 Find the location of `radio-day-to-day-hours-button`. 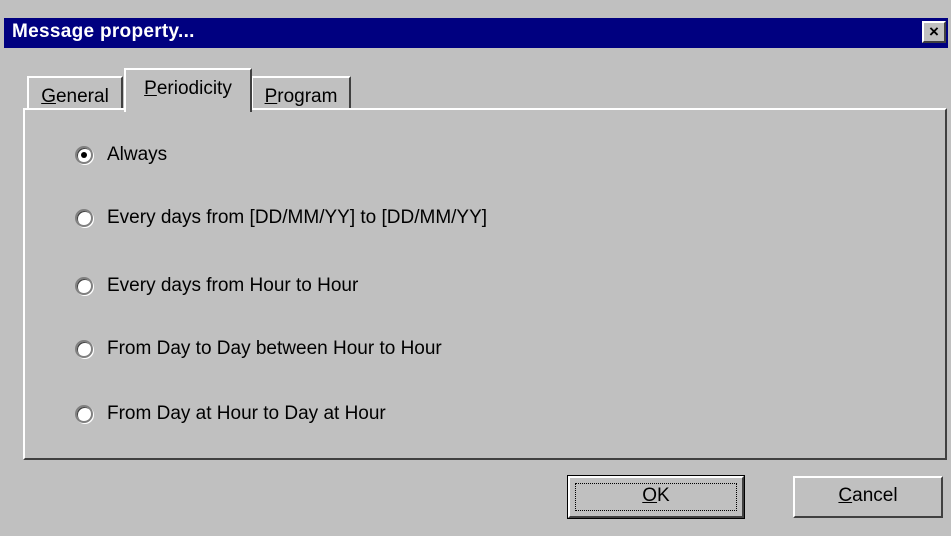

radio-day-to-day-hours-button is located at coordinates (84, 349).